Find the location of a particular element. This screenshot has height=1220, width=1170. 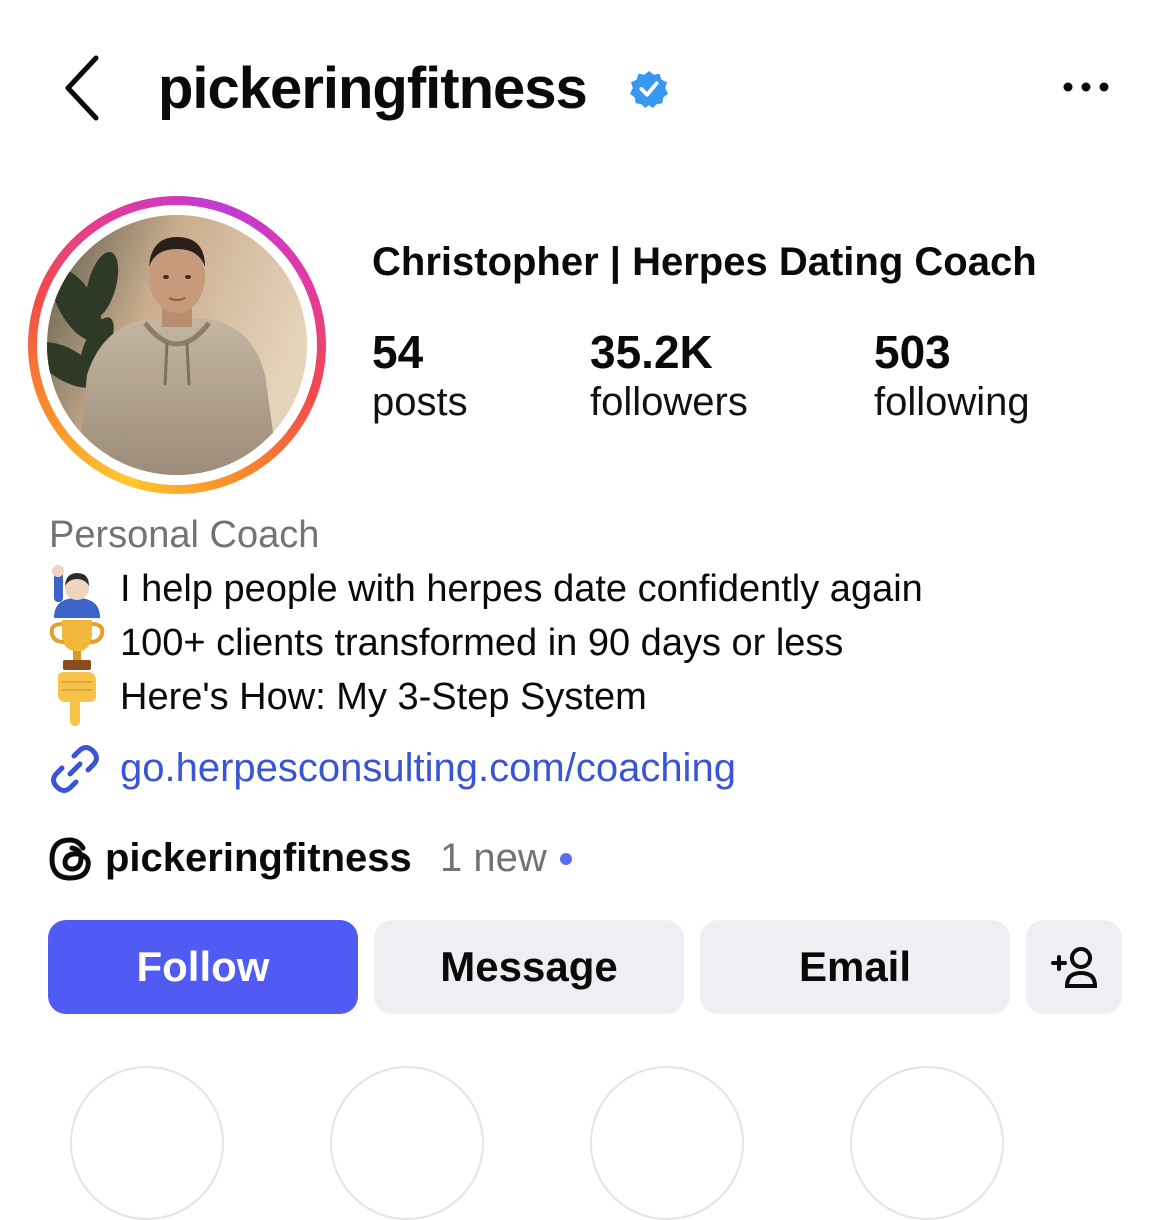

threads-new-badge: 1 new is located at coordinates (493, 858).